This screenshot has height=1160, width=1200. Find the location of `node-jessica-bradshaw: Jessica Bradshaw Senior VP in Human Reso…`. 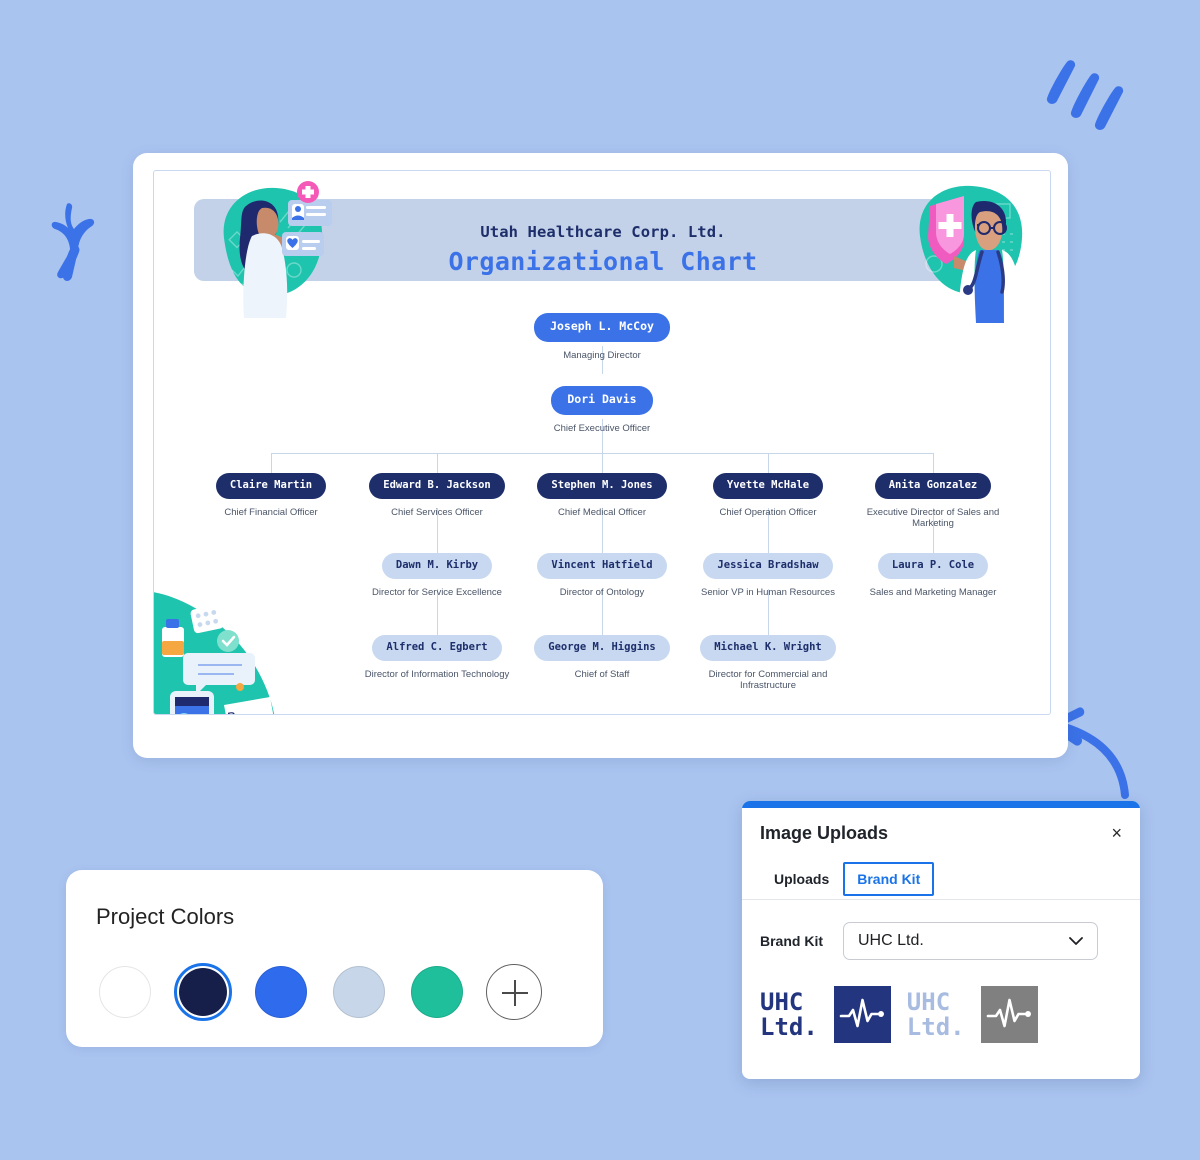

node-jessica-bradshaw: Jessica Bradshaw Senior VP in Human Reso… is located at coordinates (768, 575).